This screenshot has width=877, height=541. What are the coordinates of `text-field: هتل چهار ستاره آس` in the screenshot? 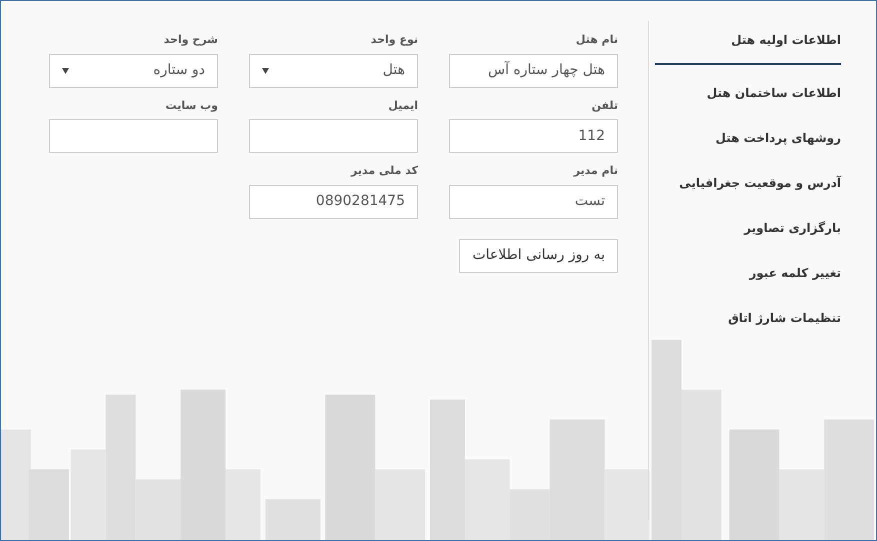 It's located at (533, 71).